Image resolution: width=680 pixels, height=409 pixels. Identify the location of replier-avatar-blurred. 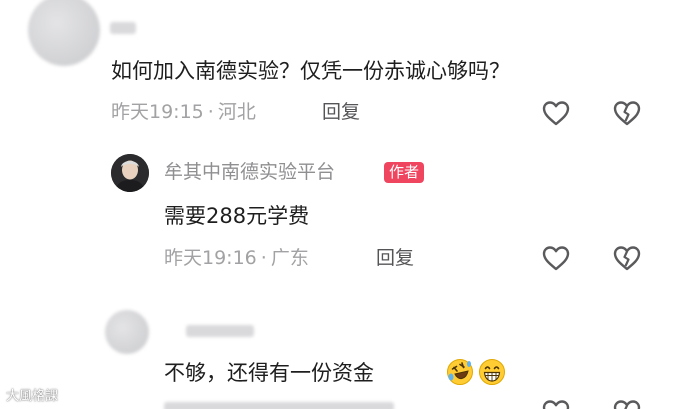
(127, 332).